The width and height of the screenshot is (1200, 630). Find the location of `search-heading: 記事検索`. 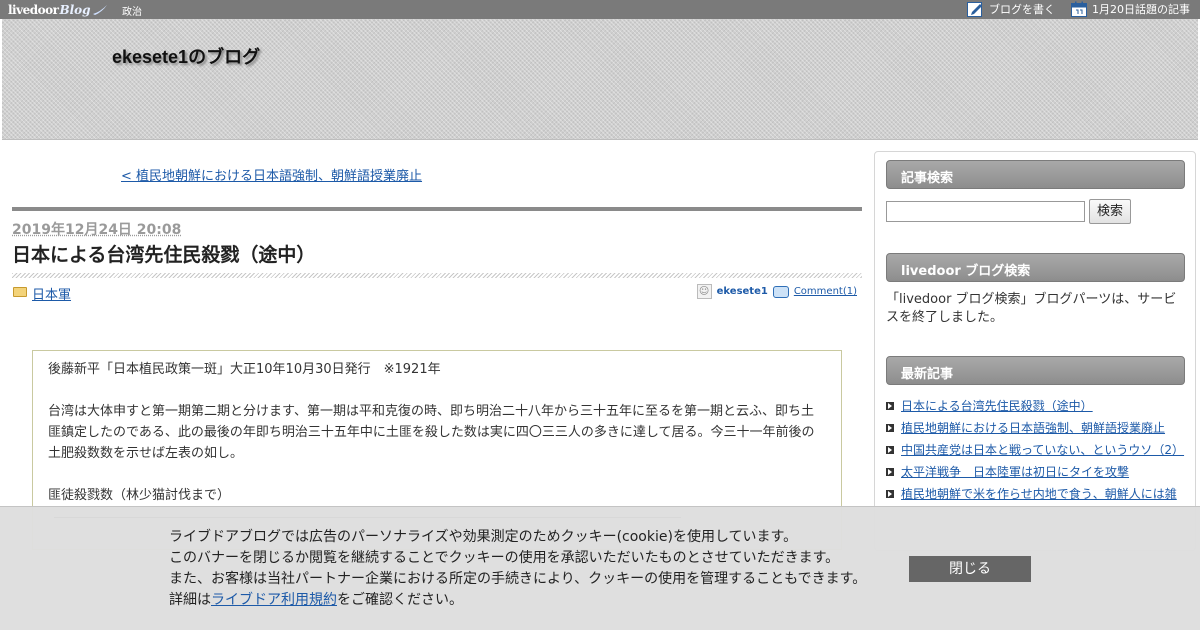

search-heading: 記事検索 is located at coordinates (1035, 174).